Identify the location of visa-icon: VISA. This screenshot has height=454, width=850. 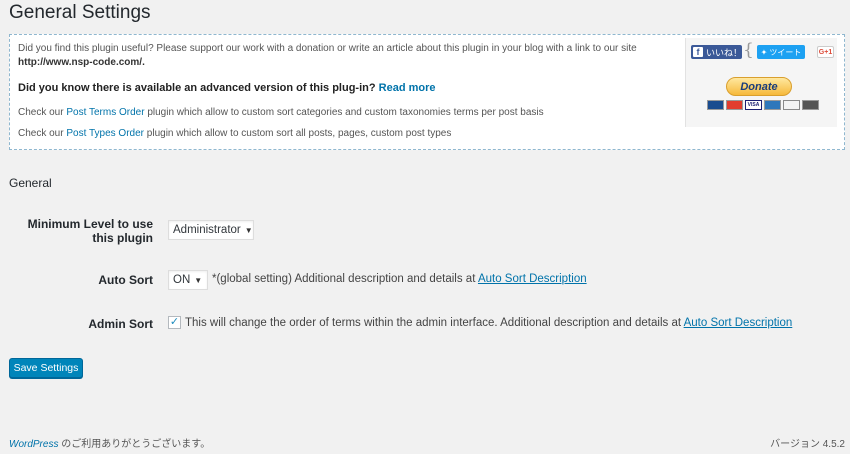
(753, 105).